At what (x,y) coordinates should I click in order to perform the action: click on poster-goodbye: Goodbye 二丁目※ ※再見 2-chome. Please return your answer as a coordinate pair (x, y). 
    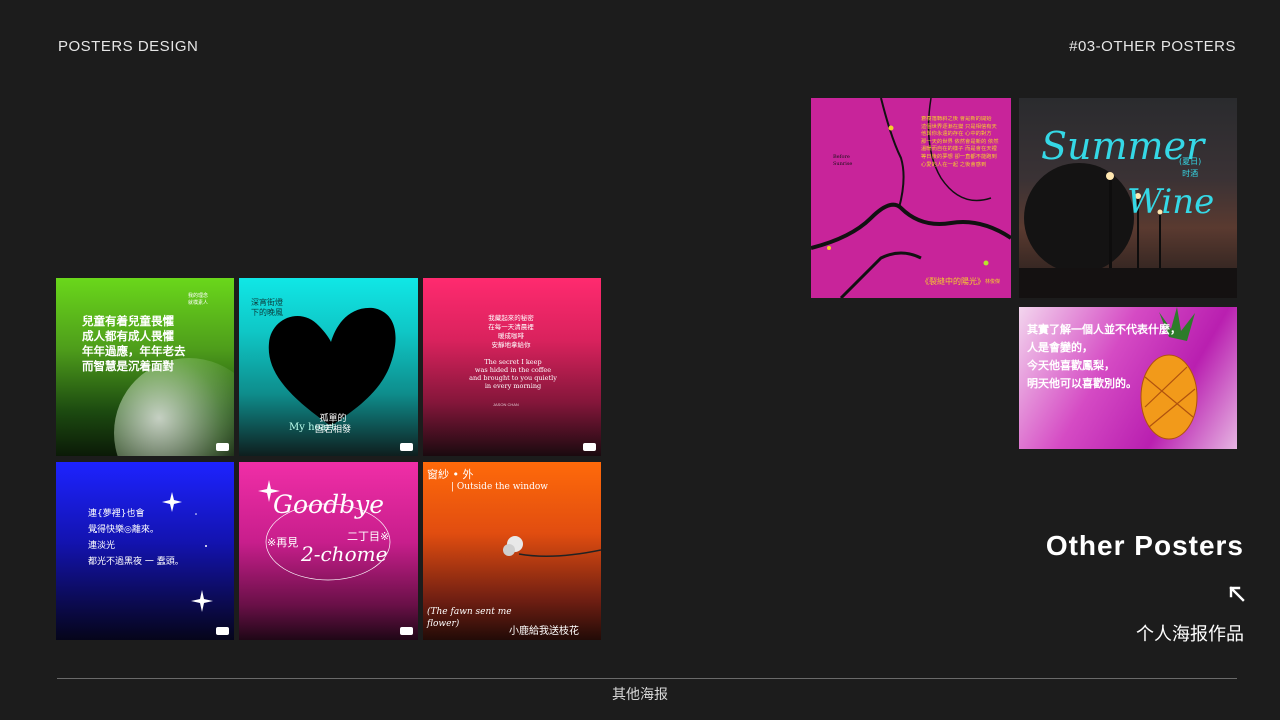
    Looking at the image, I should click on (328, 551).